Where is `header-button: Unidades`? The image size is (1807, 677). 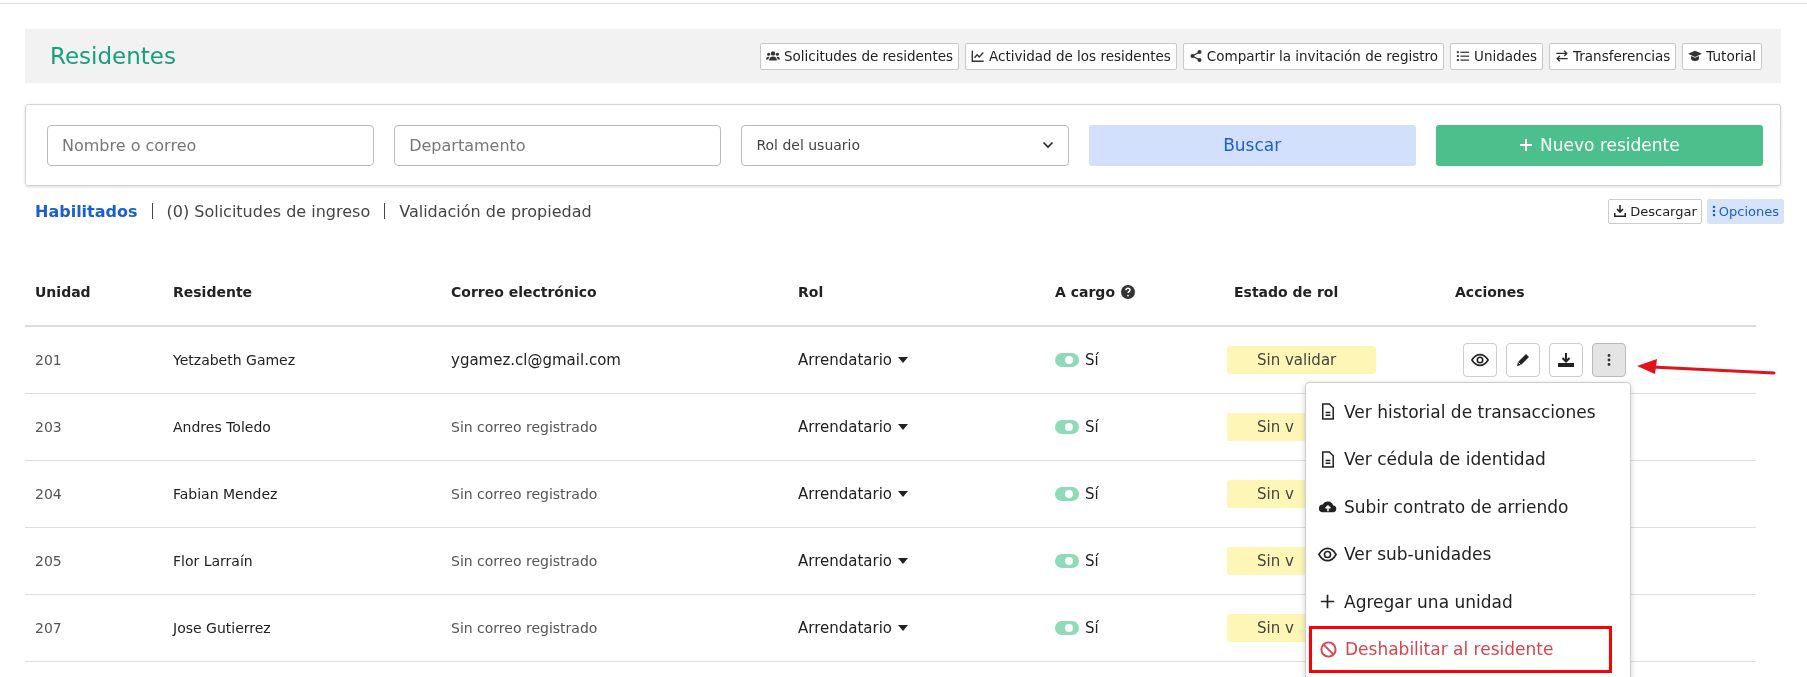 header-button: Unidades is located at coordinates (1497, 56).